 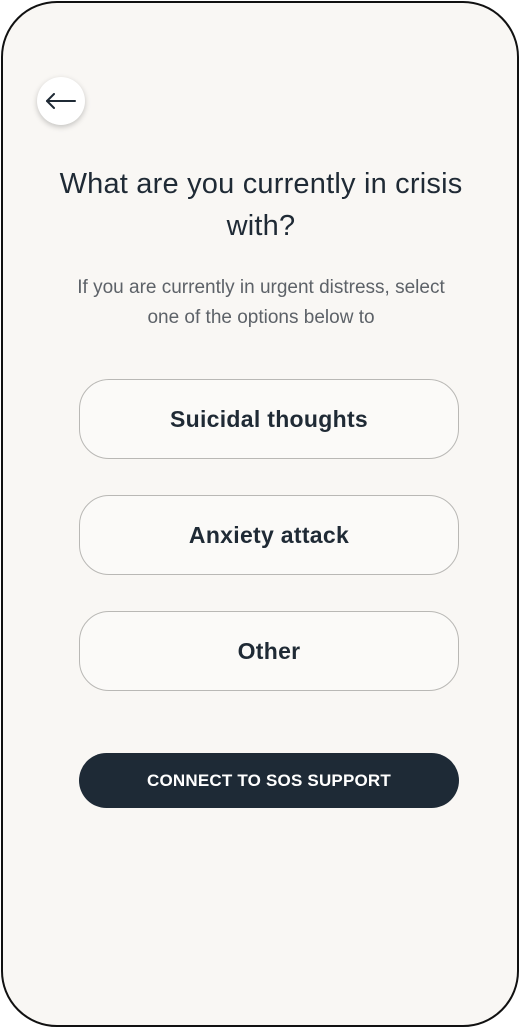 What do you see at coordinates (269, 535) in the screenshot?
I see `option-anxiety-attack-button: Anxiety attack` at bounding box center [269, 535].